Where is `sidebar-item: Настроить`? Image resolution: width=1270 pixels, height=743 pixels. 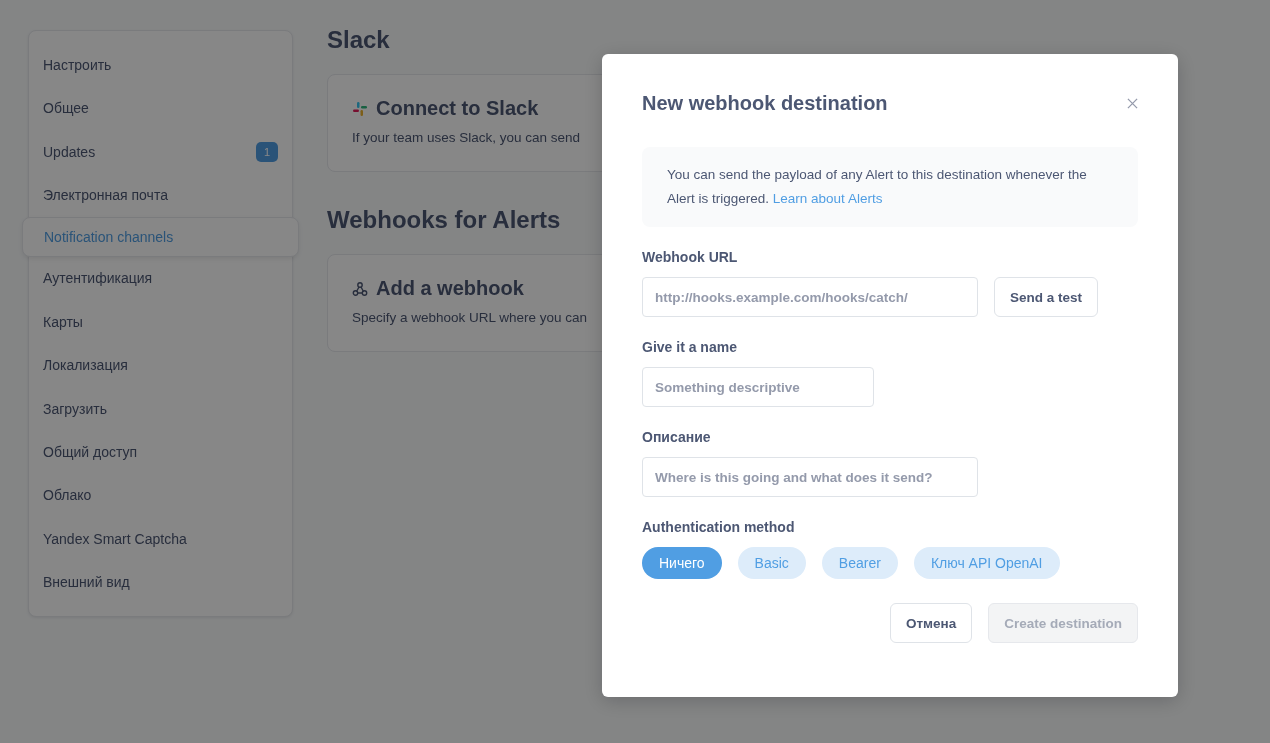
sidebar-item: Настроить is located at coordinates (160, 65).